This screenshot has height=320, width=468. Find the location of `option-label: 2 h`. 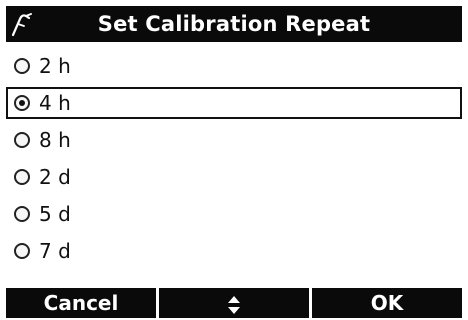

option-label: 2 h is located at coordinates (55, 66).